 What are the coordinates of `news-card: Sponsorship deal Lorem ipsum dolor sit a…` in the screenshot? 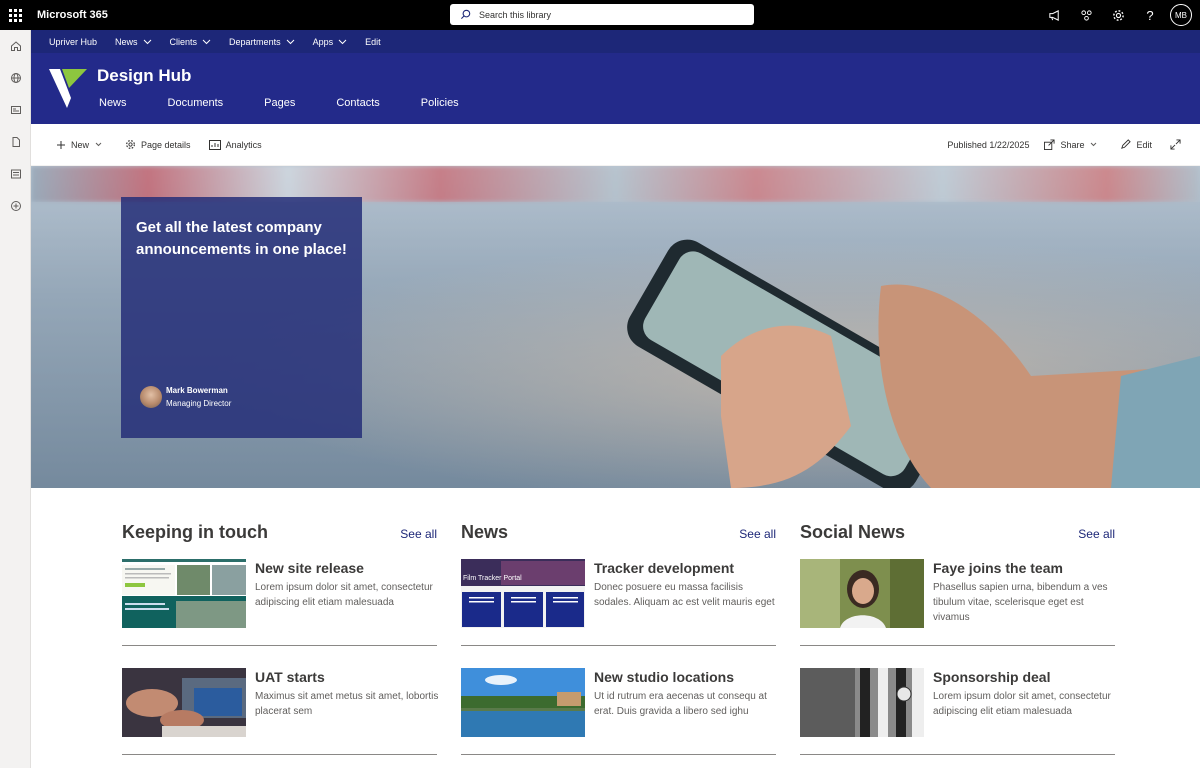 It's located at (957, 709).